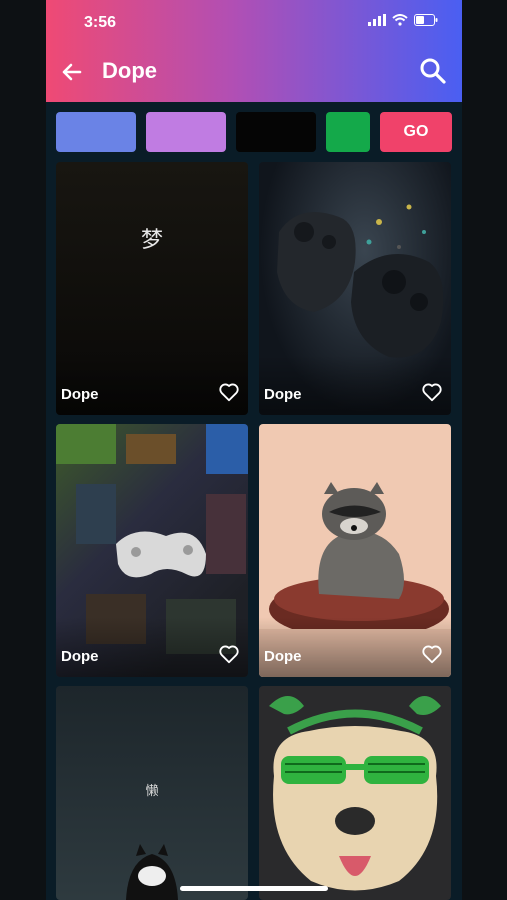 This screenshot has height=900, width=507. I want to click on color-swatch-green, so click(348, 132).